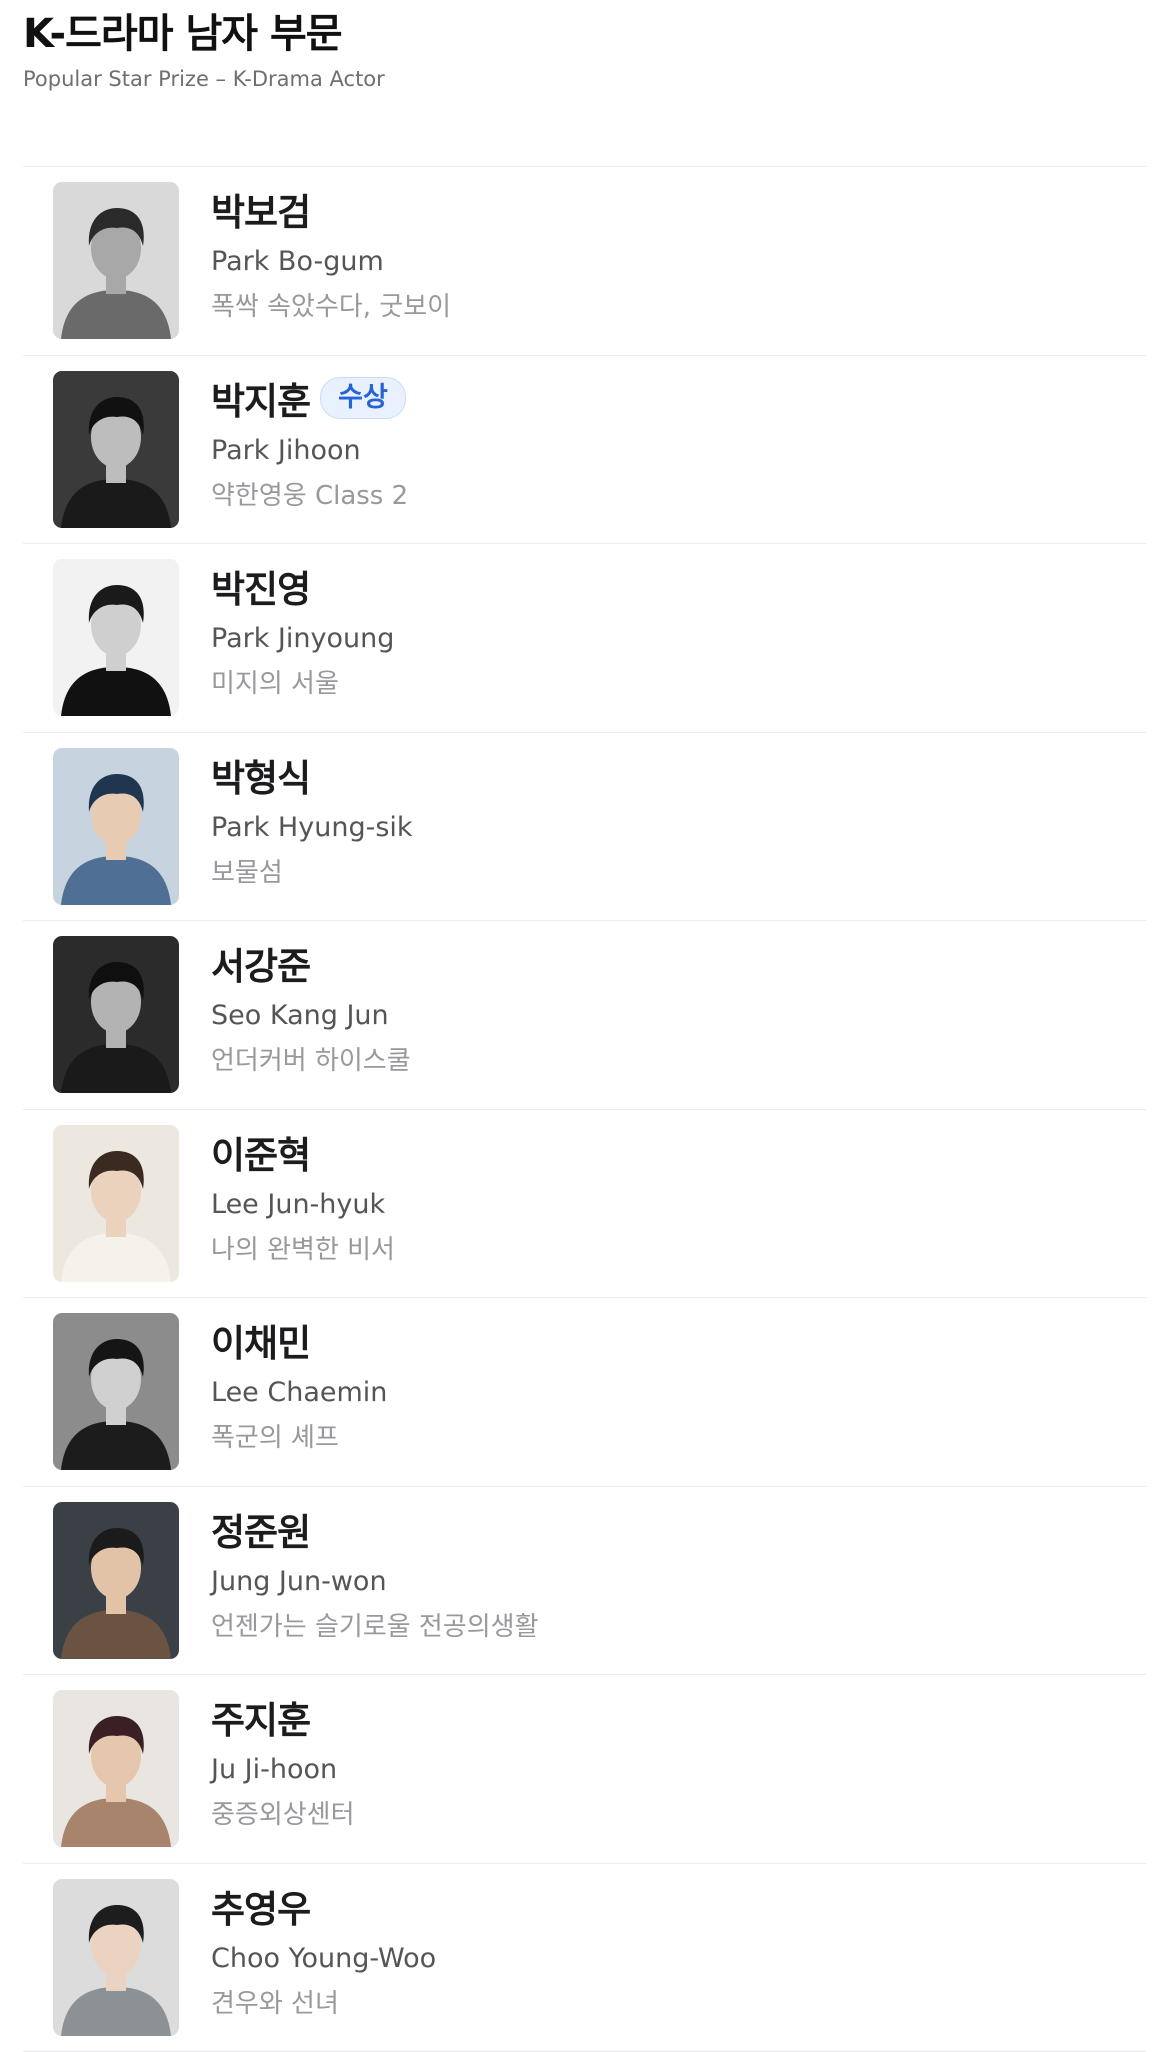 This screenshot has width=1170, height=2052. I want to click on actor-info: 정준원 Jung Jun-won 언젠가는 슬기로울 전공의생활, so click(668, 1575).